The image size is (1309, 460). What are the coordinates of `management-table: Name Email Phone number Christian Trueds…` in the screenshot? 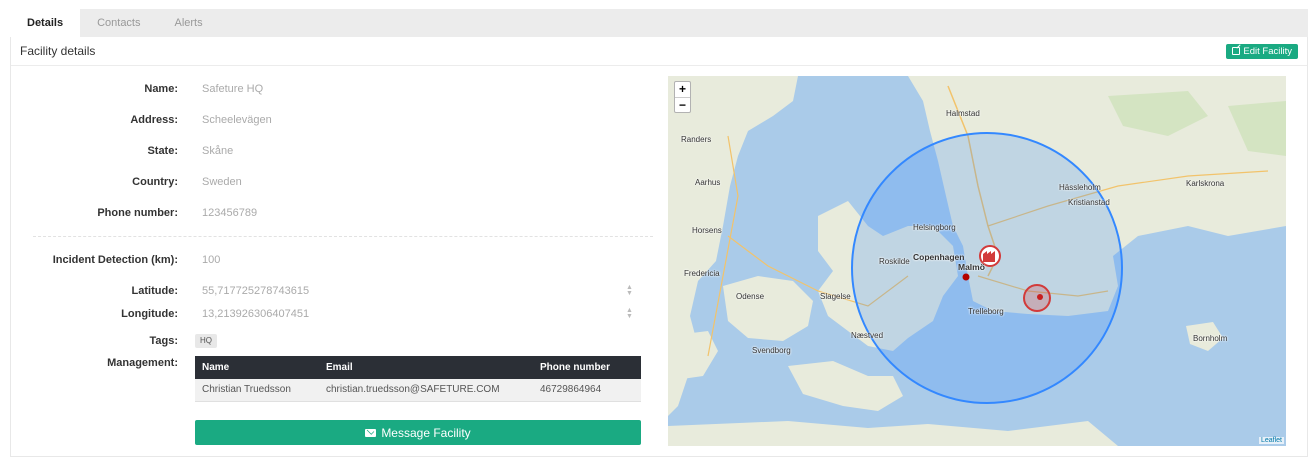 It's located at (418, 379).